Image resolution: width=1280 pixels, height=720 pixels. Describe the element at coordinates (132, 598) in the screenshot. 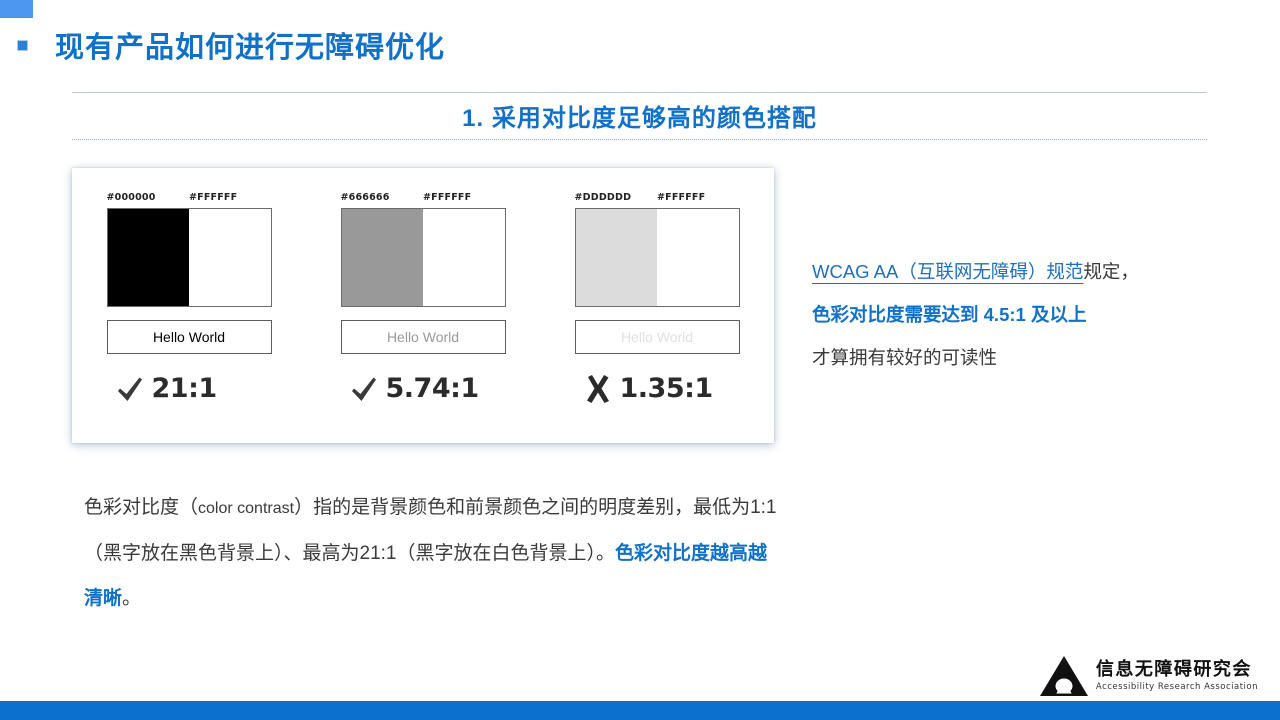

I see `body-part-4: 。` at that location.